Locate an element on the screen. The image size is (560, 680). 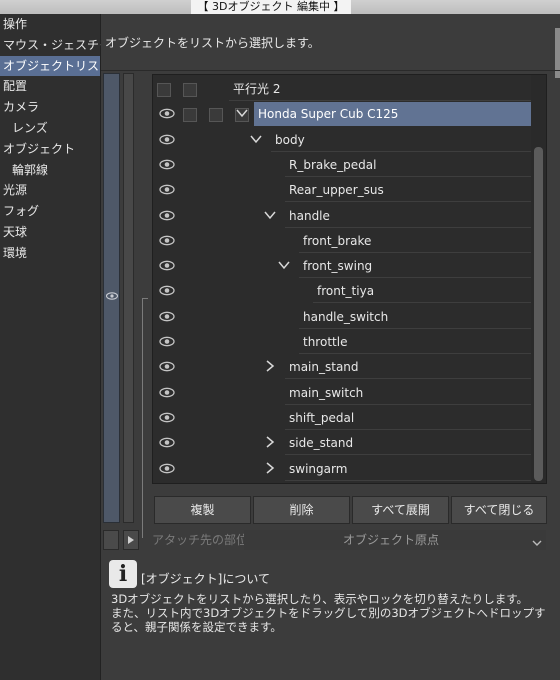
sidebar-item: 配置 is located at coordinates (50, 86).